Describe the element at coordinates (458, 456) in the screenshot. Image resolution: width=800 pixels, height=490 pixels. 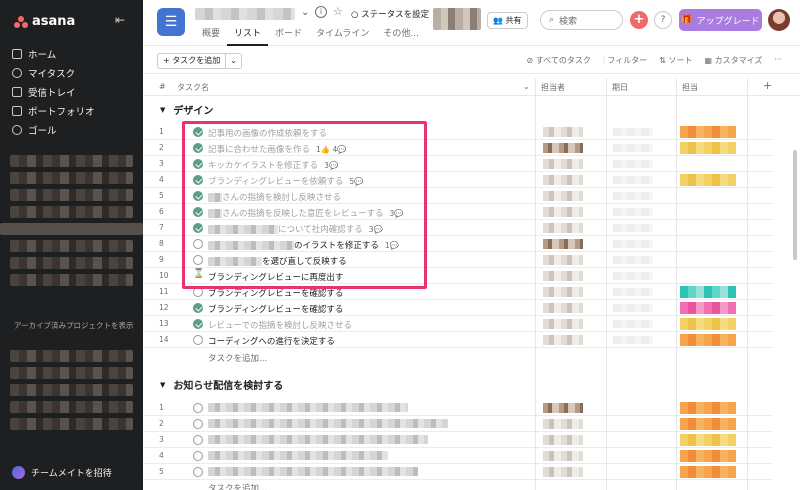
I see `table-row: 4` at that location.